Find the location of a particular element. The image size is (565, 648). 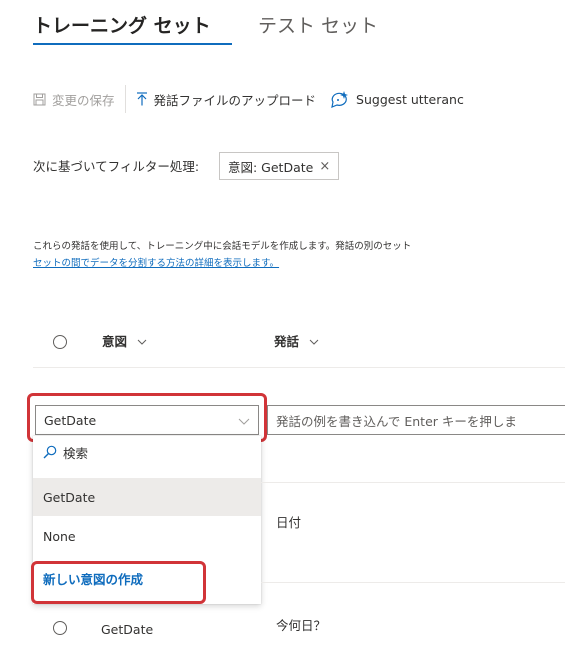

suggest-utterances-label: Suggest utteranc is located at coordinates (410, 99).